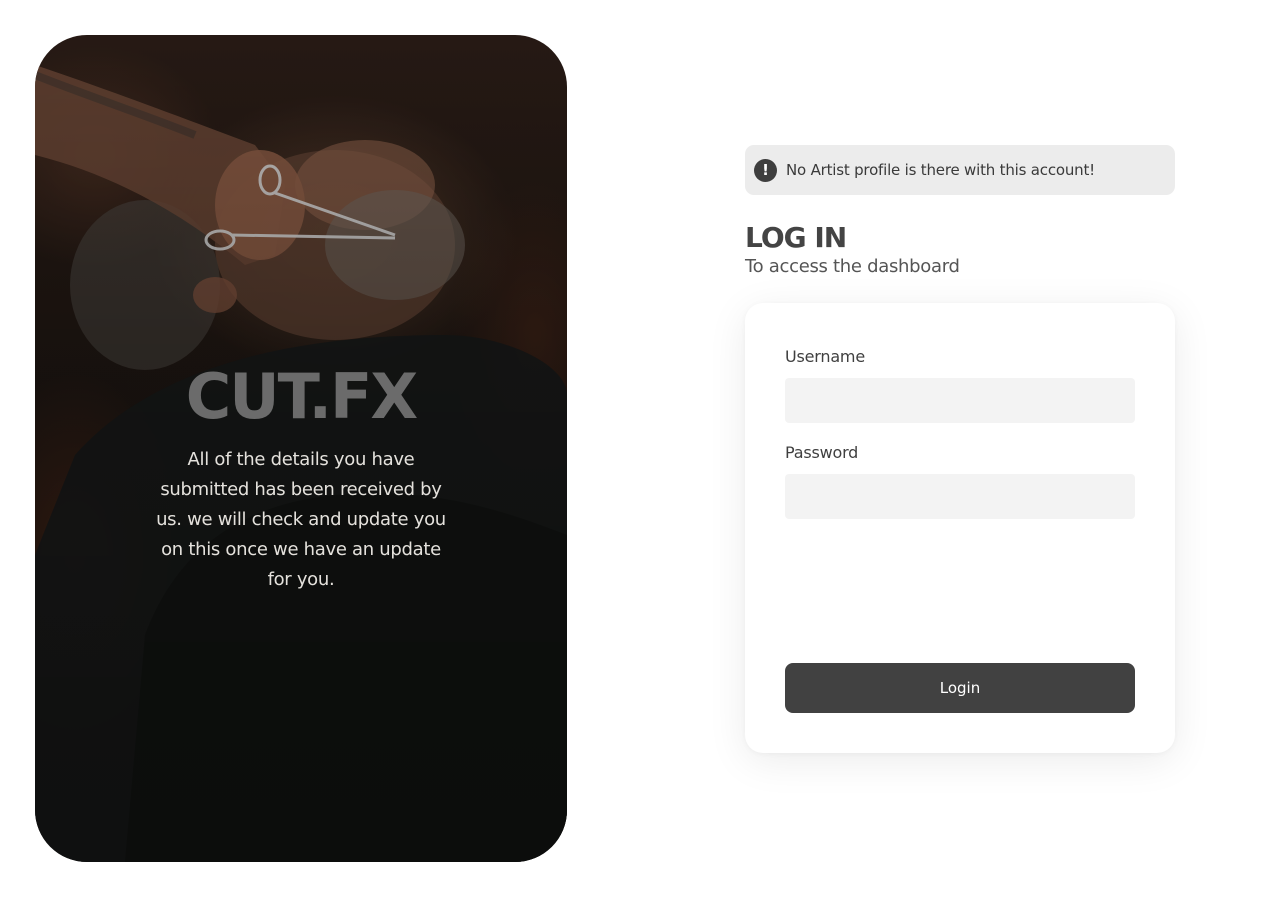 This screenshot has width=1280, height=897. What do you see at coordinates (825, 356) in the screenshot?
I see `username-label: Username` at bounding box center [825, 356].